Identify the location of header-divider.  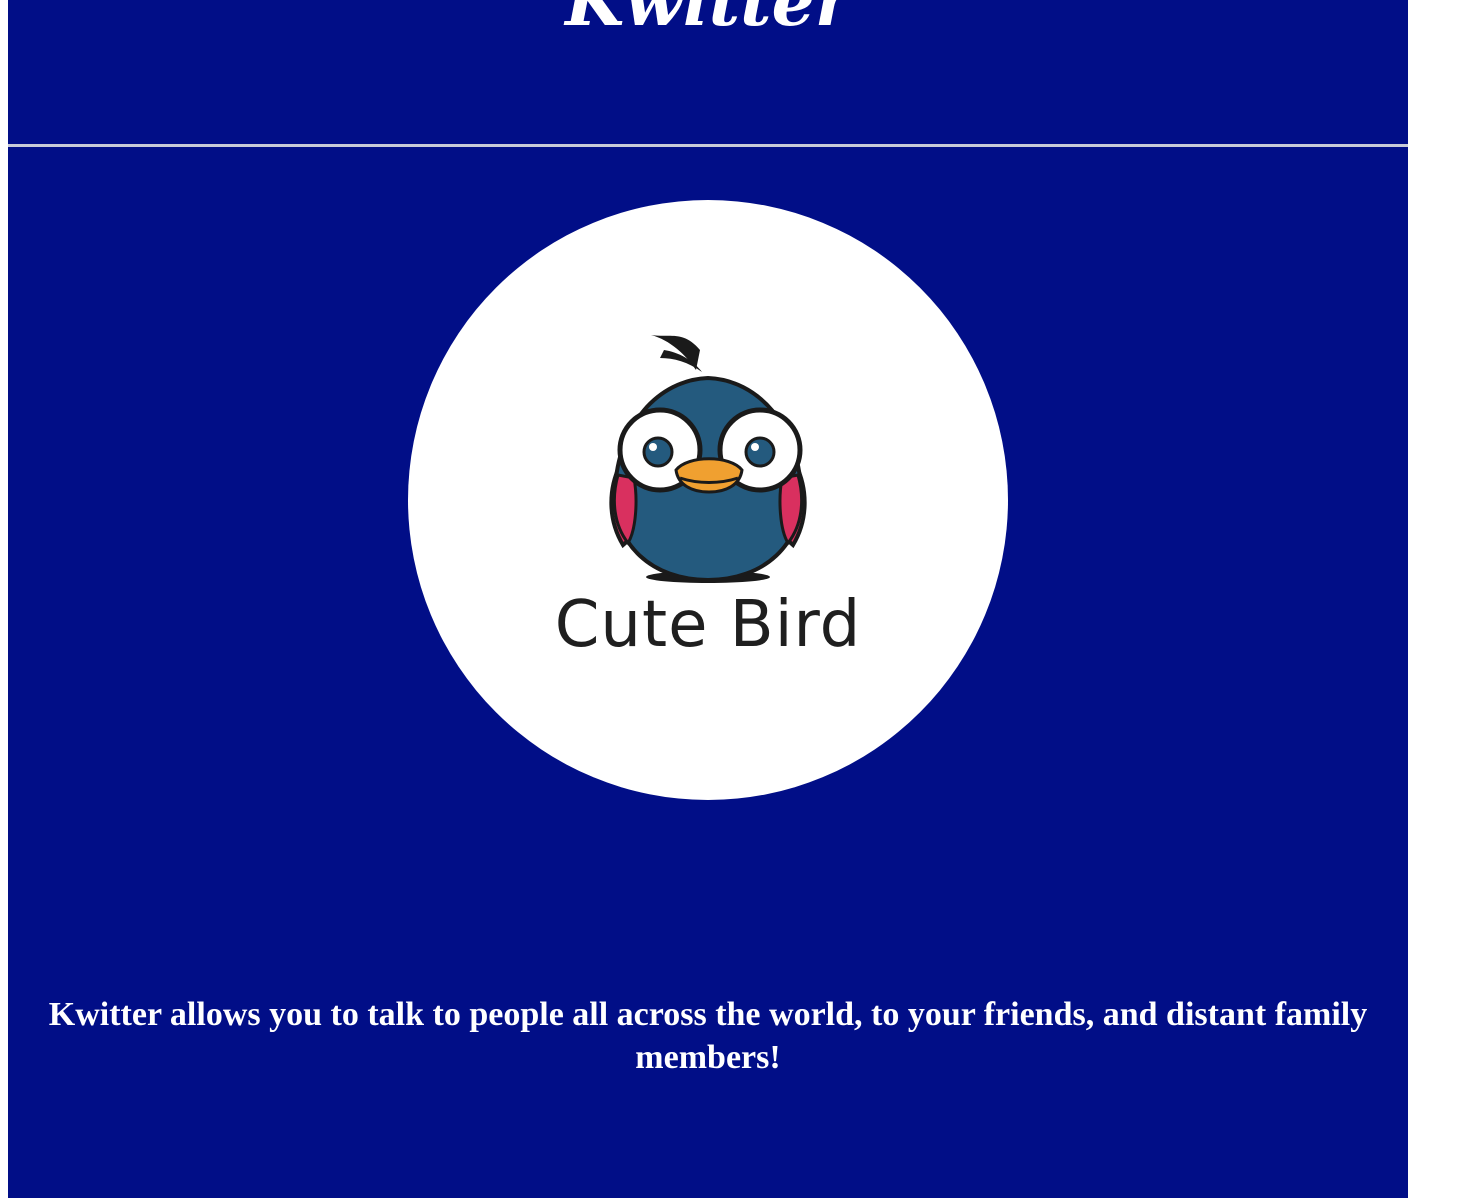
(708, 145).